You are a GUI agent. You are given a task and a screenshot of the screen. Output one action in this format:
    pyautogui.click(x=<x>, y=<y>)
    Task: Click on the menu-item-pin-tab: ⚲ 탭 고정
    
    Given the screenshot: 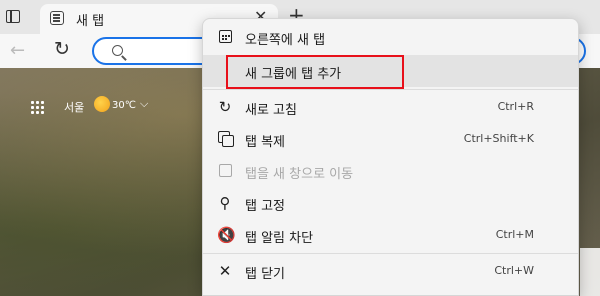 What is the action you would take?
    pyautogui.click(x=390, y=203)
    